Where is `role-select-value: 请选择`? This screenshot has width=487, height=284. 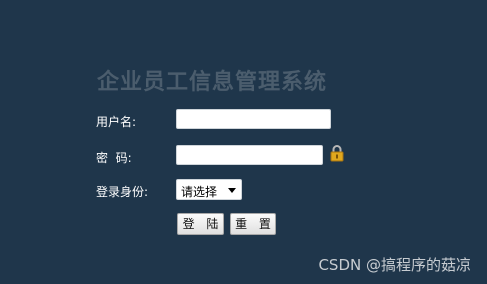
role-select-value: 请选择 is located at coordinates (199, 192).